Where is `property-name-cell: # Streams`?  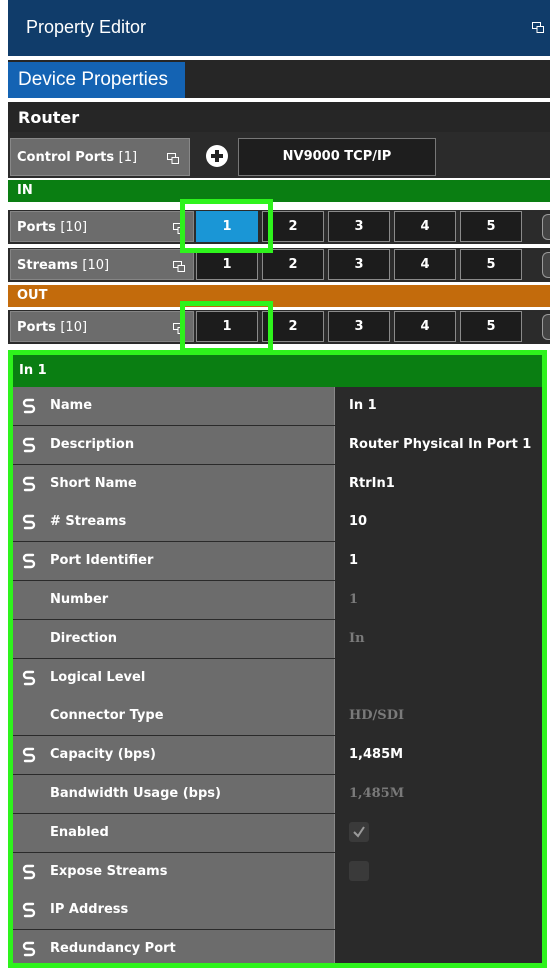 property-name-cell: # Streams is located at coordinates (174, 522).